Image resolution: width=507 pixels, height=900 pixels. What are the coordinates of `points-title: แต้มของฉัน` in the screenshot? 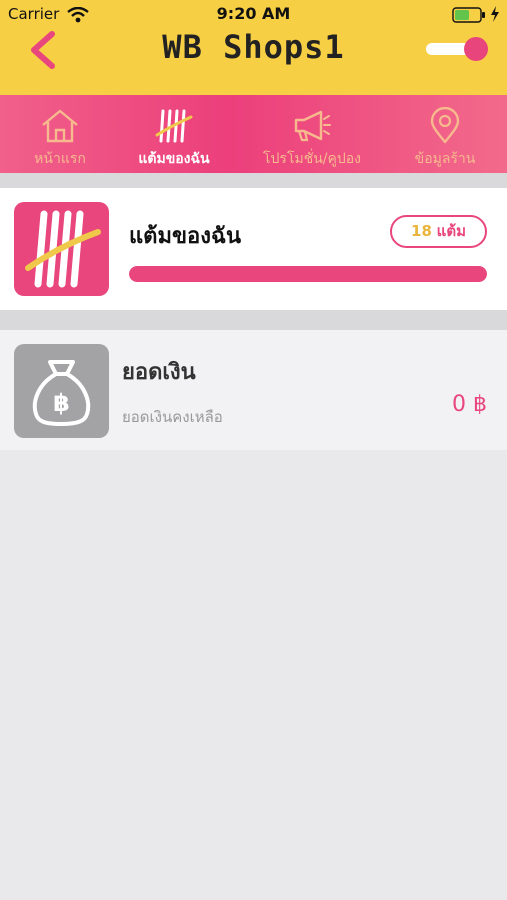 It's located at (185, 236).